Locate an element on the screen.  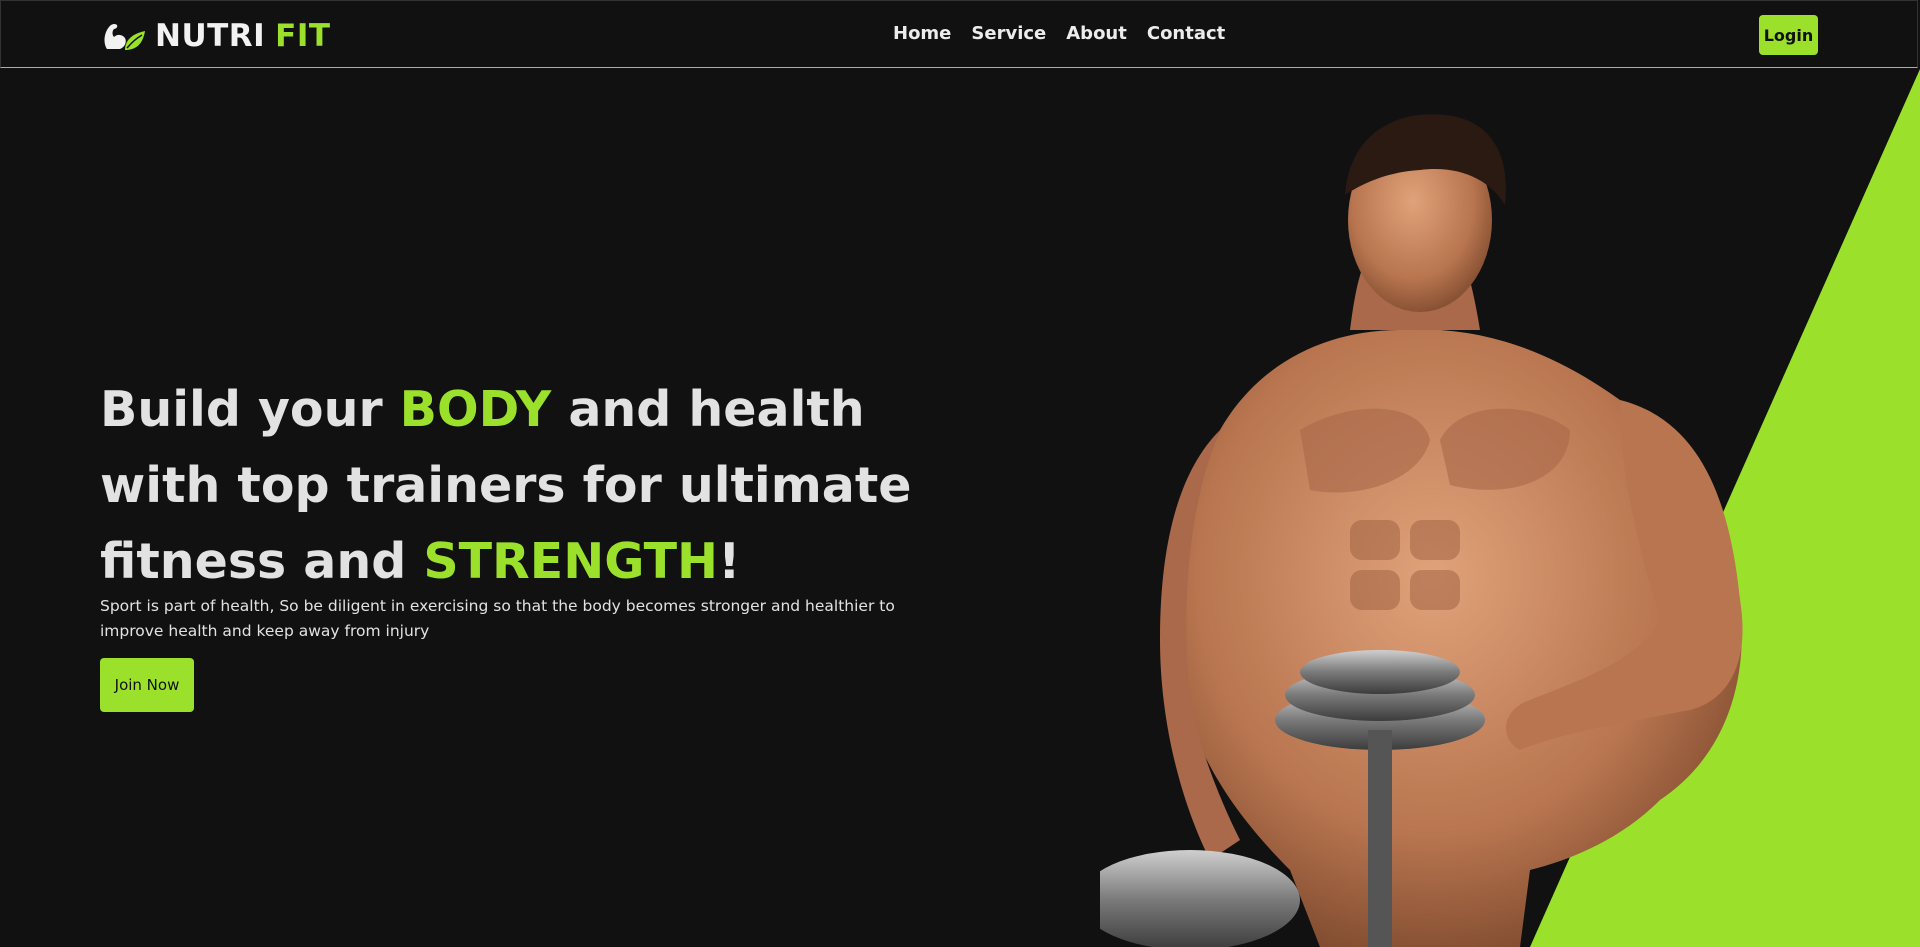
brand-logo: NUTRI FIT is located at coordinates (216, 36).